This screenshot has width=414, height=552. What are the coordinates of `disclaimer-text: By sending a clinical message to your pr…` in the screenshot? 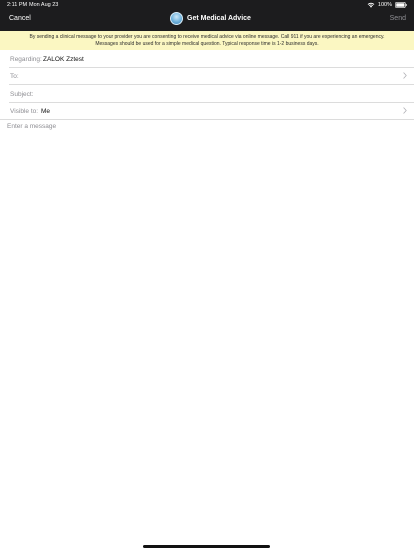 It's located at (207, 41).